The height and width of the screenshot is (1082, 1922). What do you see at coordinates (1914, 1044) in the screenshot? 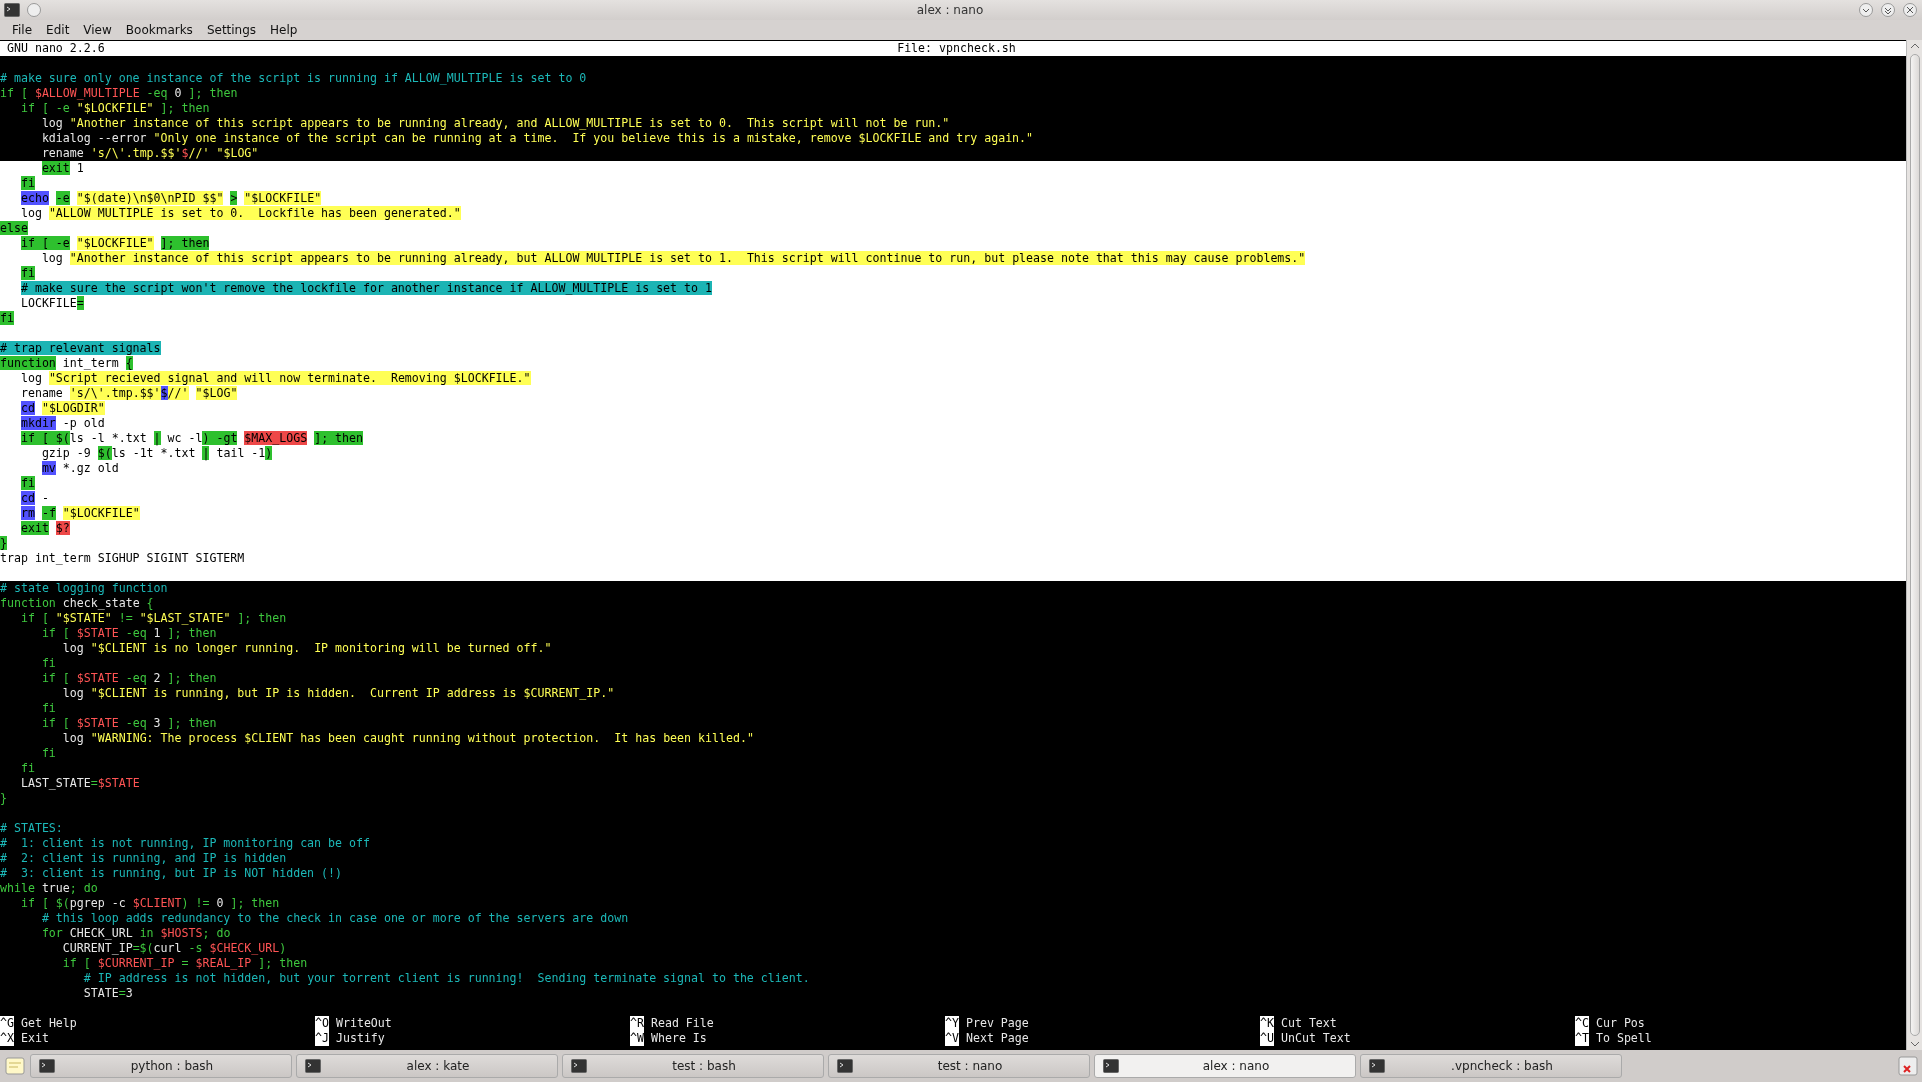
I see `scroll-down-icon` at bounding box center [1914, 1044].